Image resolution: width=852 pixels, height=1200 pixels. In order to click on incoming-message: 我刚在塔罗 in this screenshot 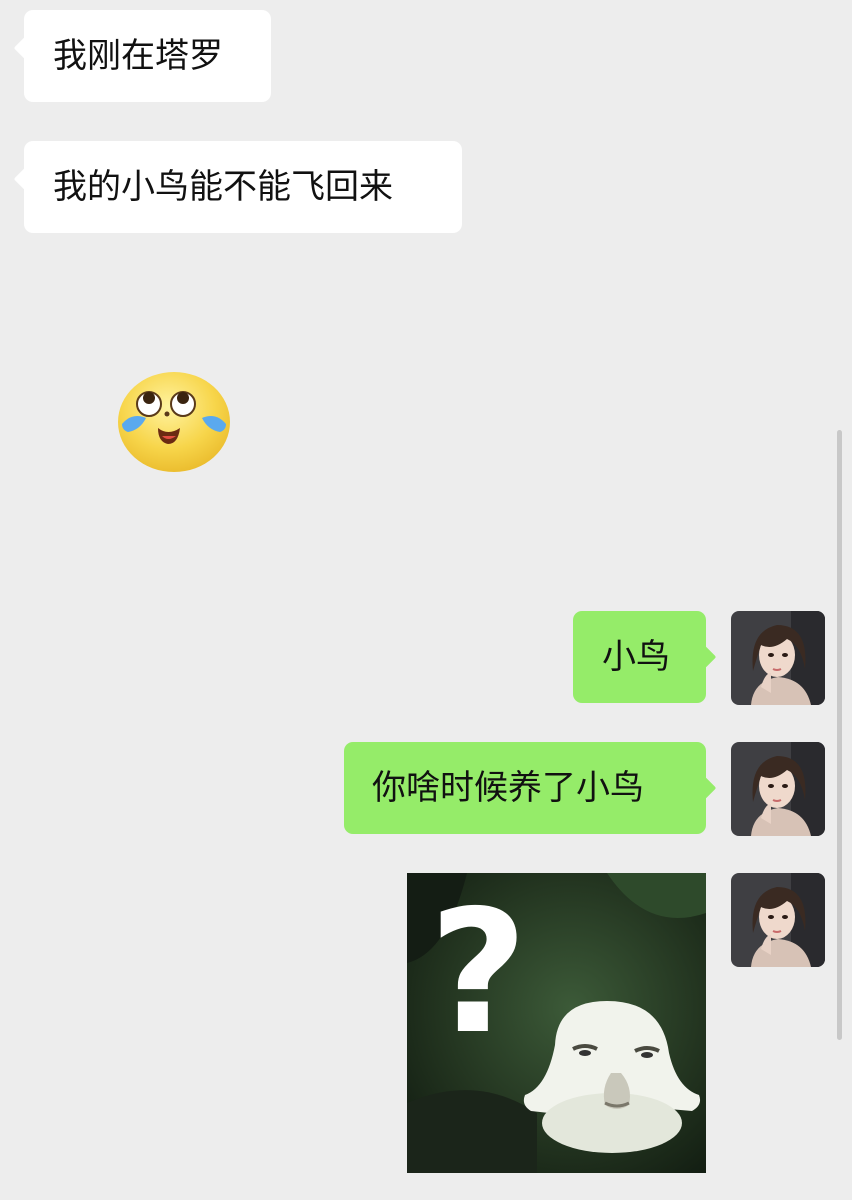, I will do `click(142, 56)`.